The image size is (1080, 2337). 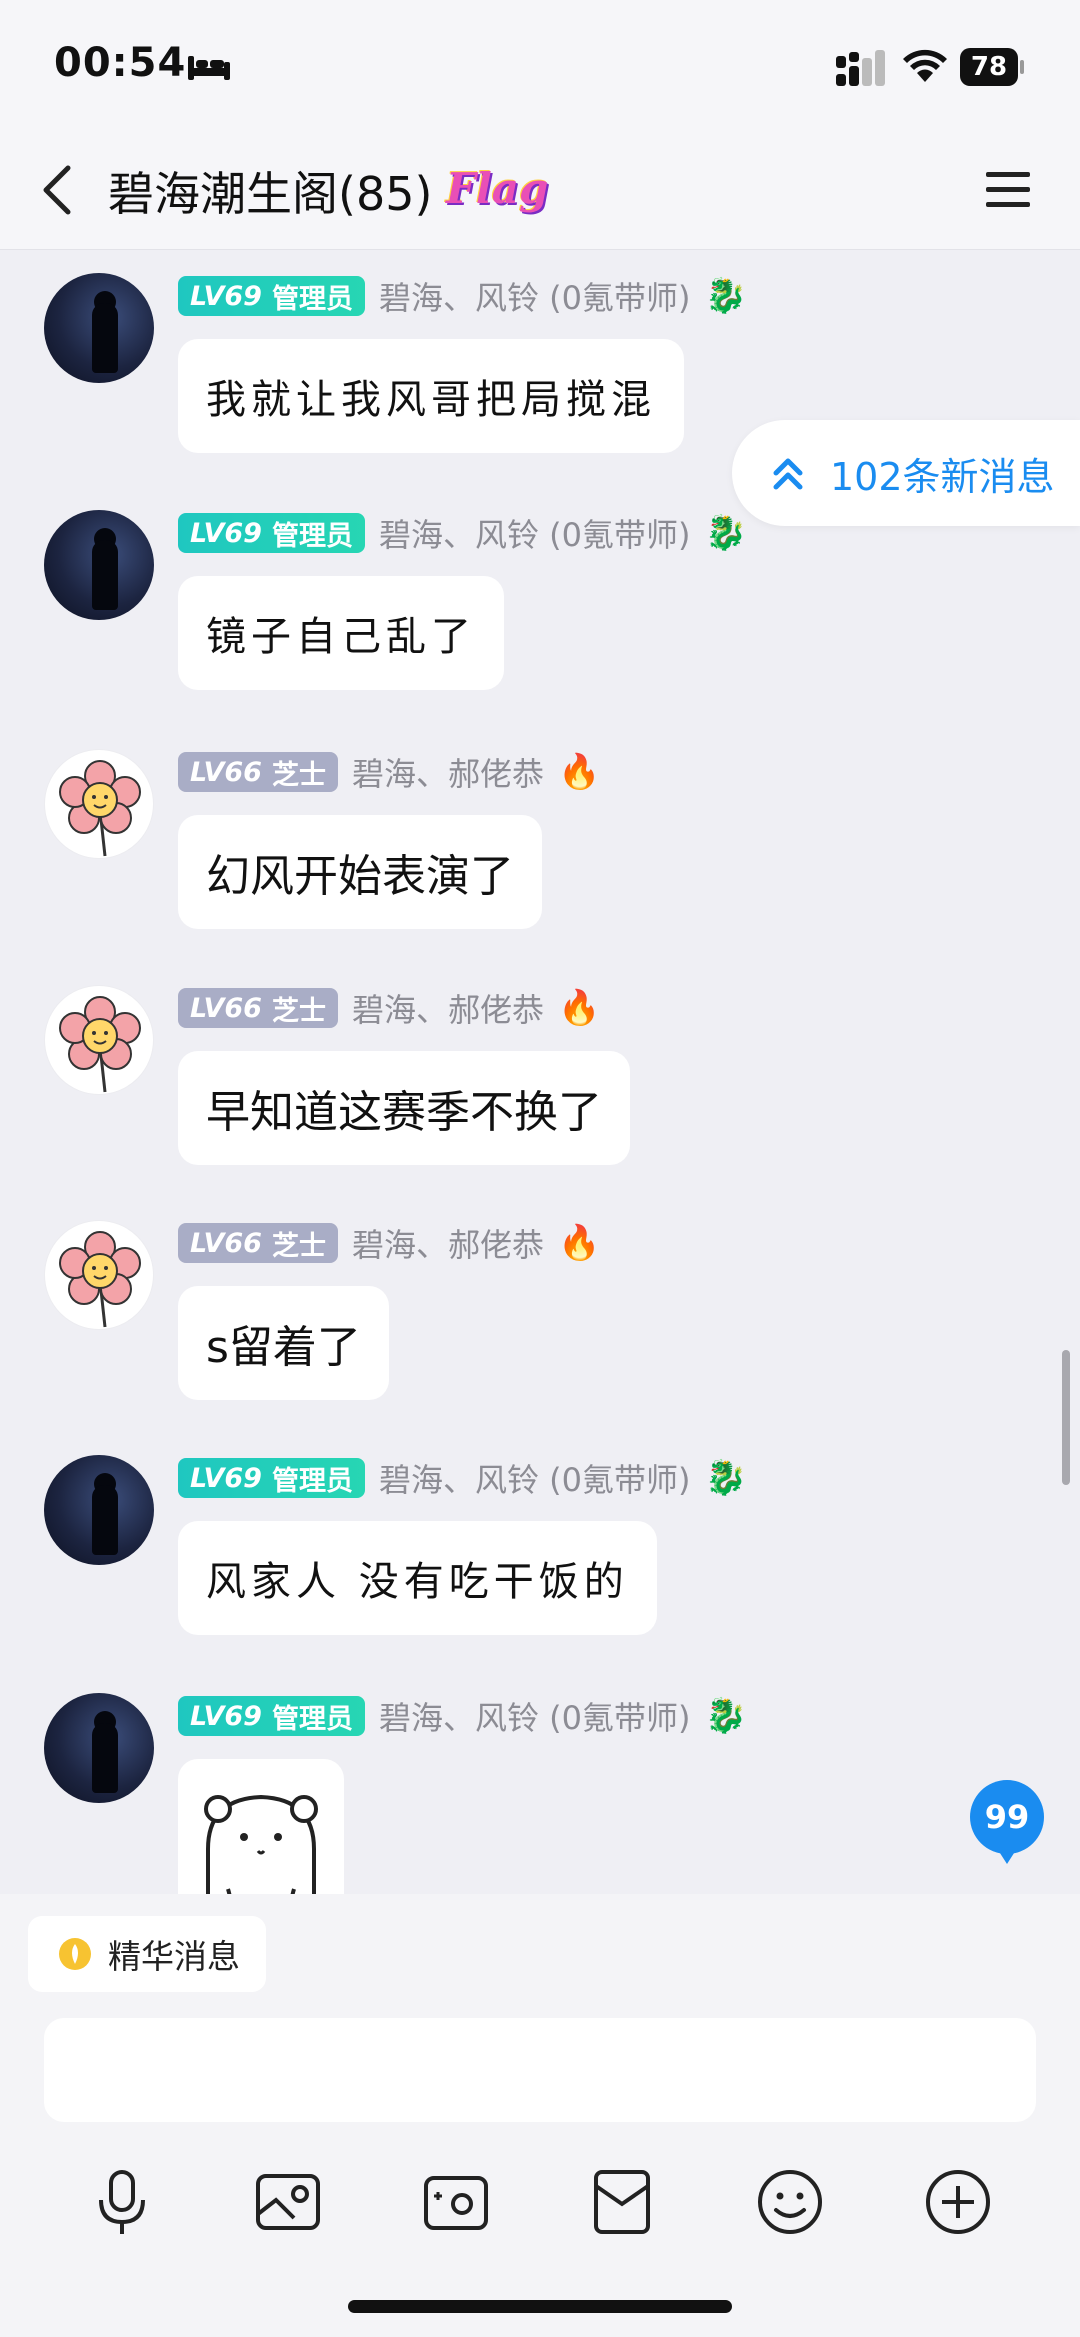 What do you see at coordinates (540, 606) in the screenshot?
I see `message-item: LV69 管理员 碧海、风铃 (0氪带师) 🐉 镜子自己乱了` at bounding box center [540, 606].